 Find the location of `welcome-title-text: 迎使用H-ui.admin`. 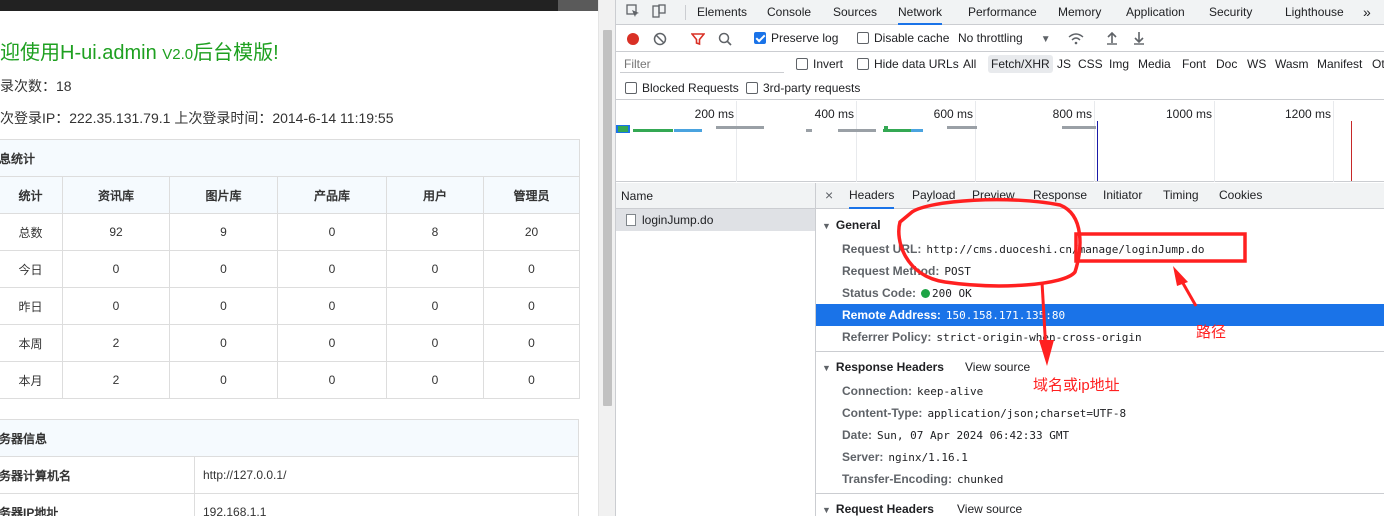

welcome-title-text: 迎使用H-ui.admin is located at coordinates (81, 53).